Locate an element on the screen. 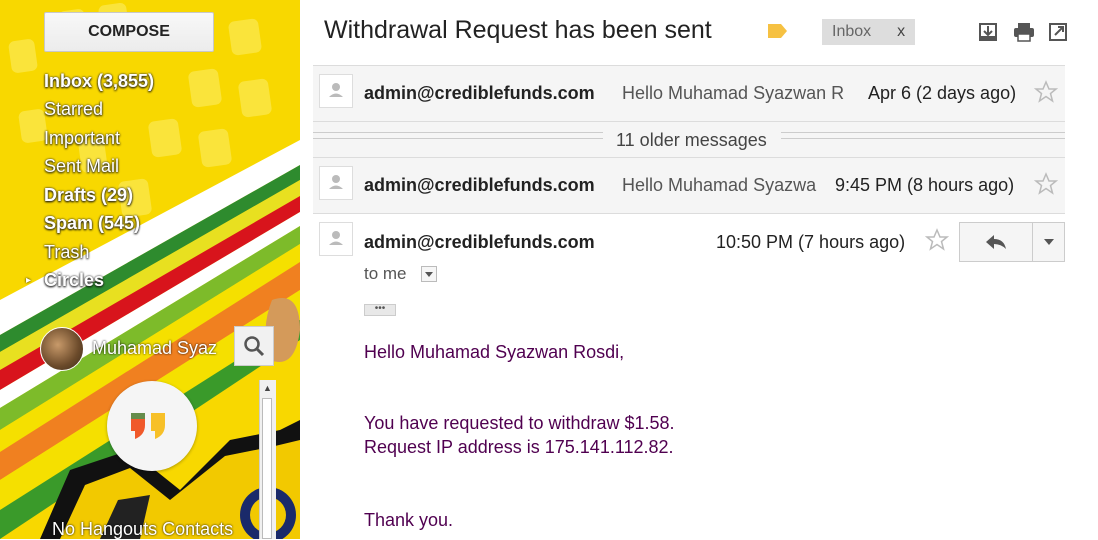 This screenshot has height=540, width=1098. recipient-summary: to me is located at coordinates (385, 273).